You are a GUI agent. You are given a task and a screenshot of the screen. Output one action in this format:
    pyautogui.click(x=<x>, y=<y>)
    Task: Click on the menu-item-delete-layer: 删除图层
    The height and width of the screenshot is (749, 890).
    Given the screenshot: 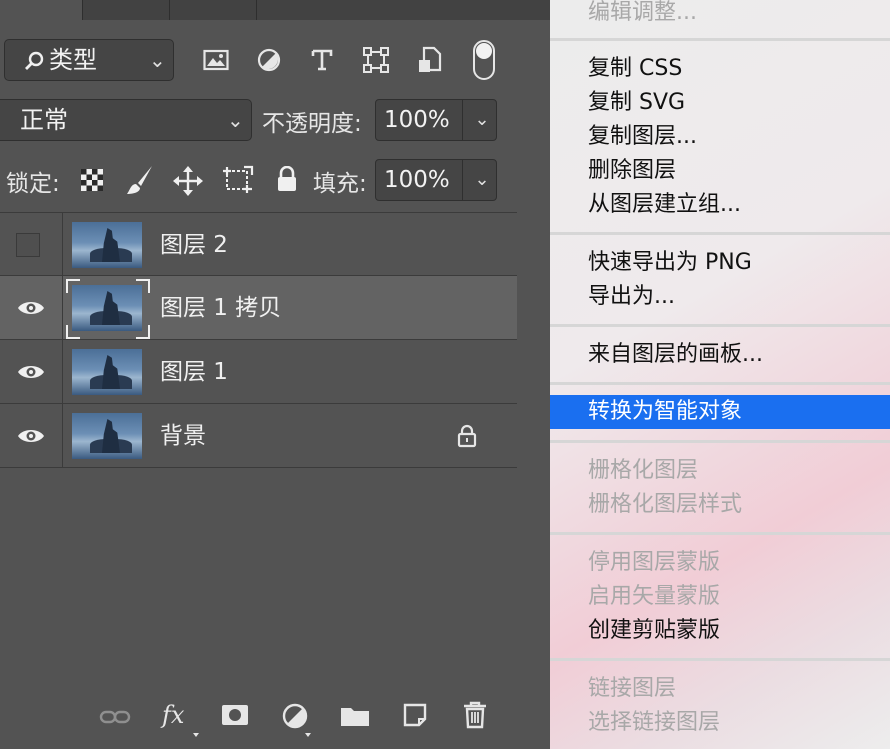 What is the action you would take?
    pyautogui.click(x=720, y=171)
    